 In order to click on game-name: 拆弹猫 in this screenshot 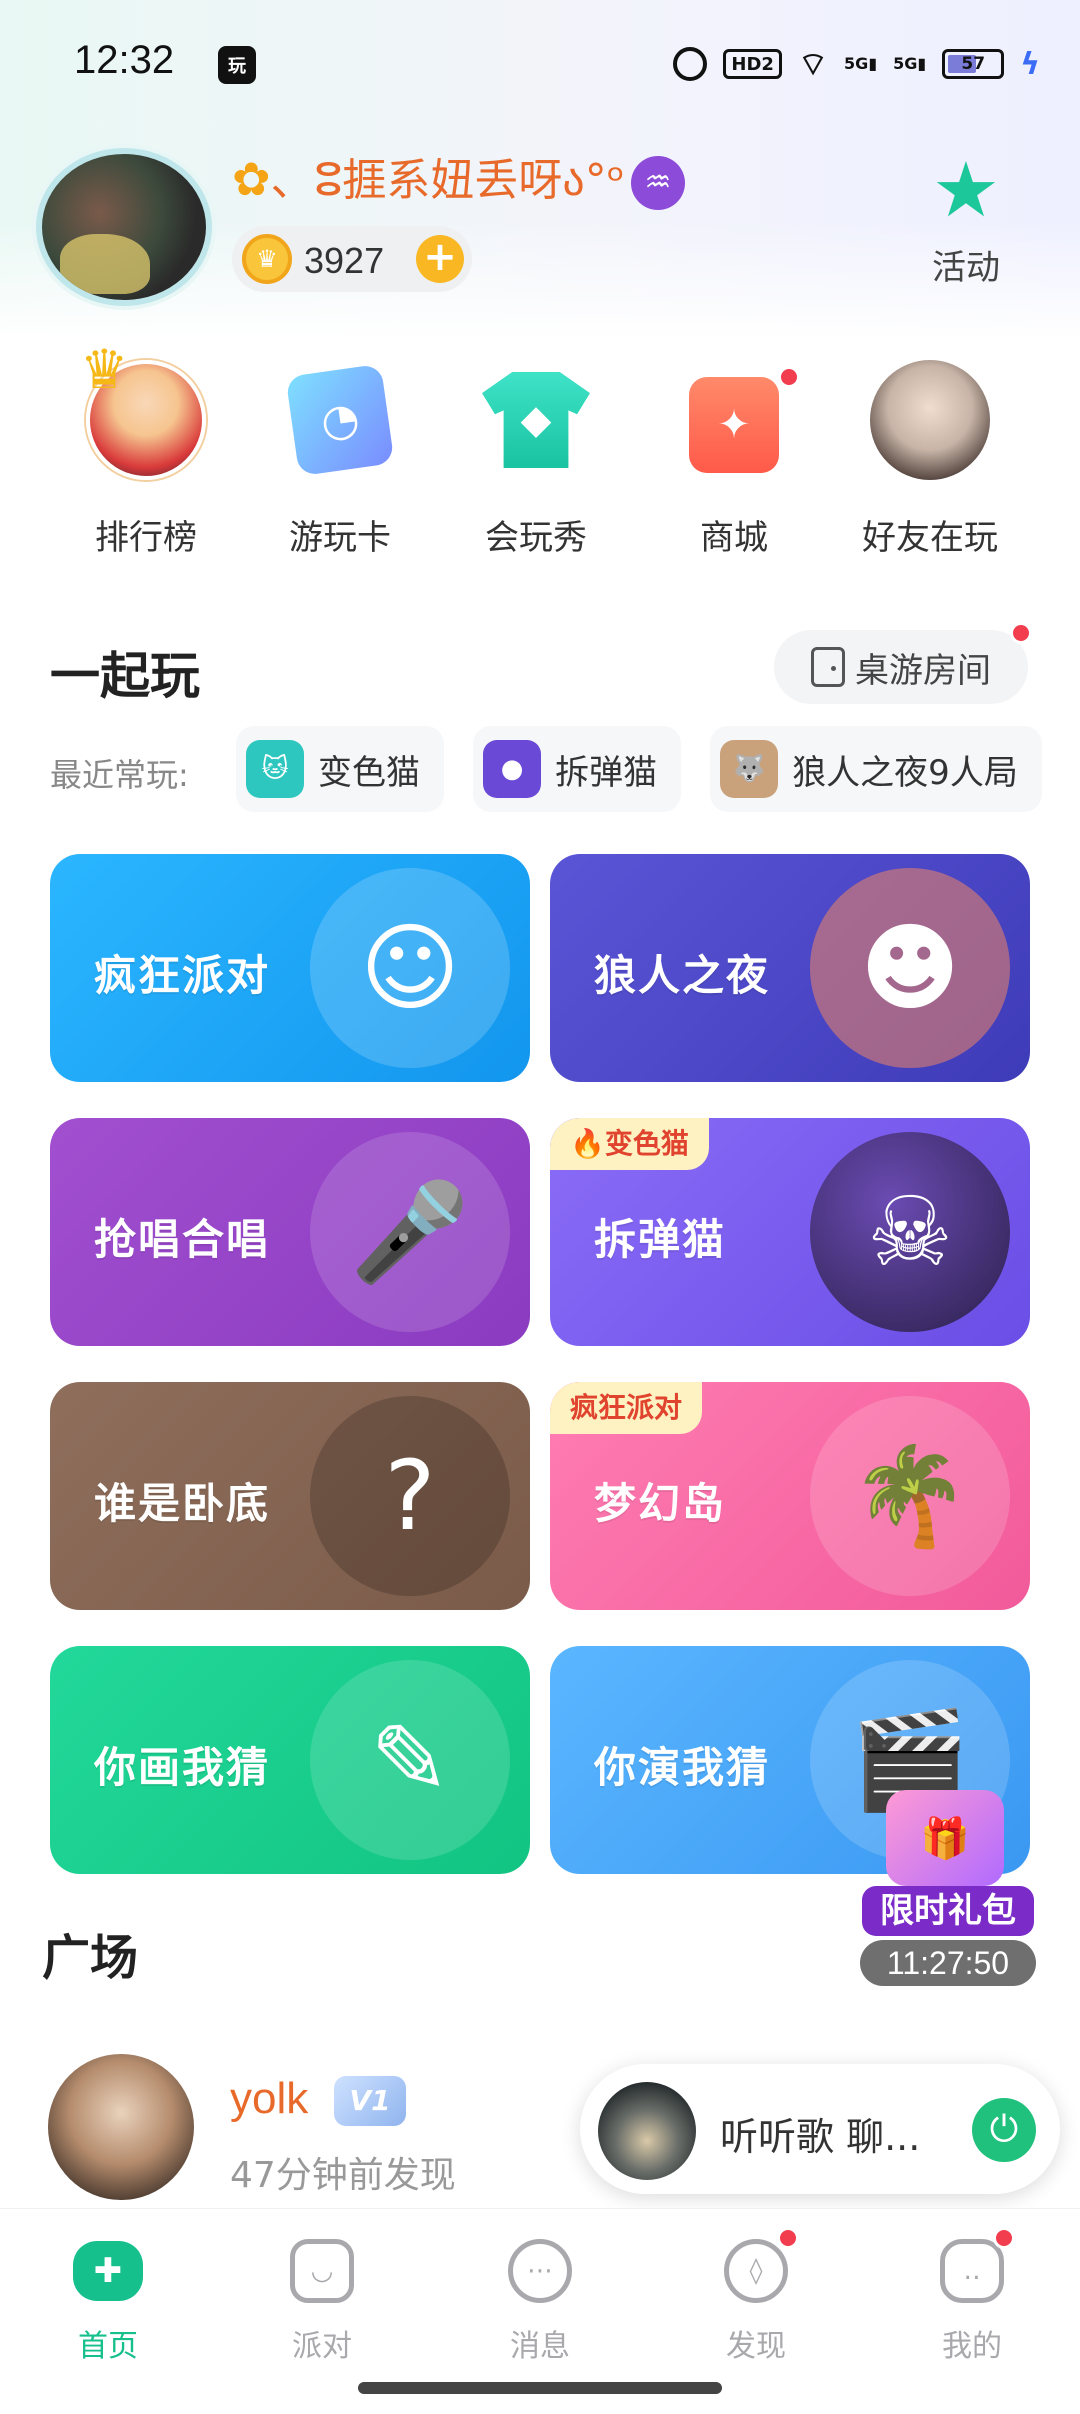, I will do `click(660, 1239)`.